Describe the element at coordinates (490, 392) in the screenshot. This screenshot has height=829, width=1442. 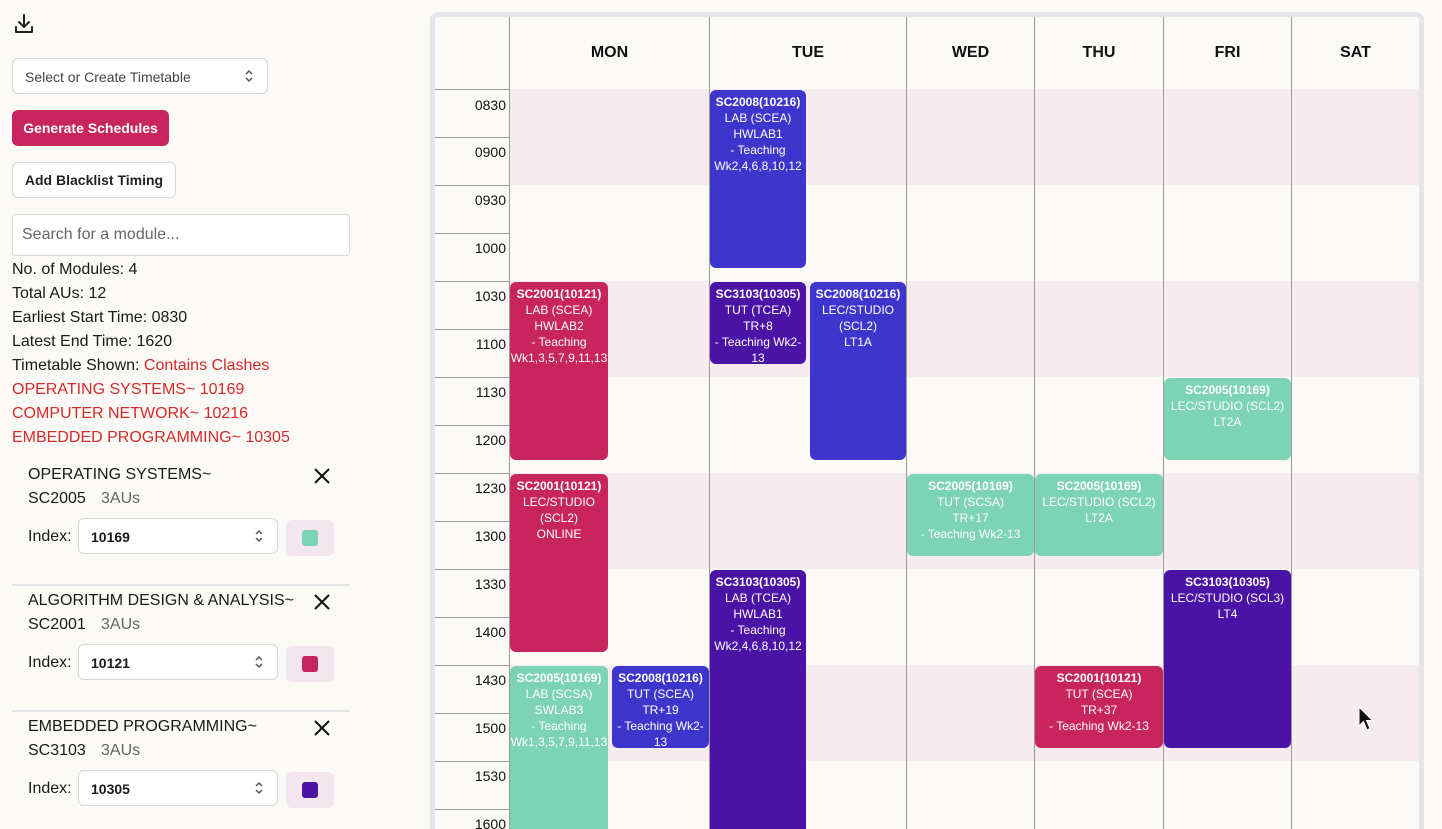
I see `time-label: 1130` at that location.